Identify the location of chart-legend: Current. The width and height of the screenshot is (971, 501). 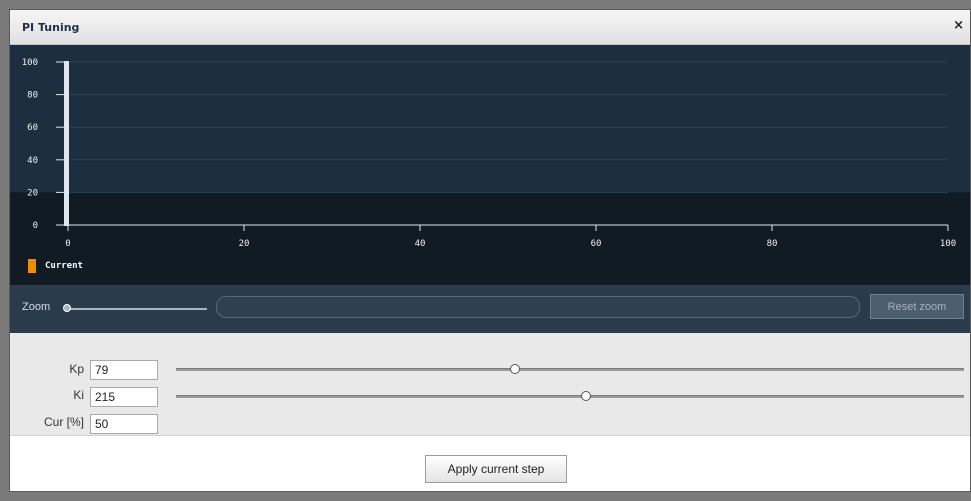
(55, 266).